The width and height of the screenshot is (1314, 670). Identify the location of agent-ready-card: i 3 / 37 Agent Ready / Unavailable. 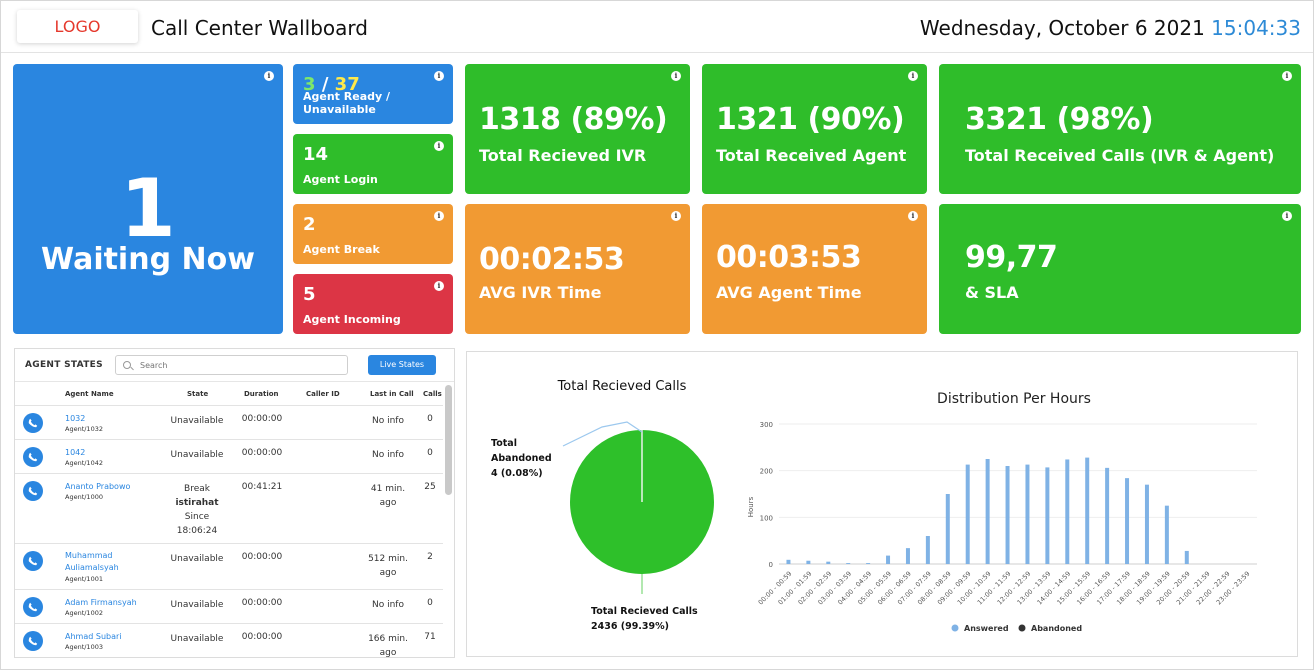
(373, 94).